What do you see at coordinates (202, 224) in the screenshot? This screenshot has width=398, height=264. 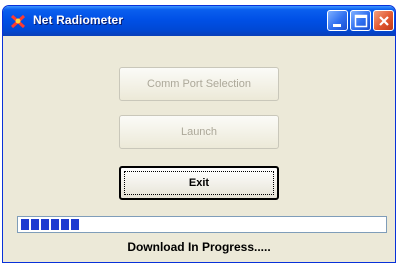 I see `download-progress-bar` at bounding box center [202, 224].